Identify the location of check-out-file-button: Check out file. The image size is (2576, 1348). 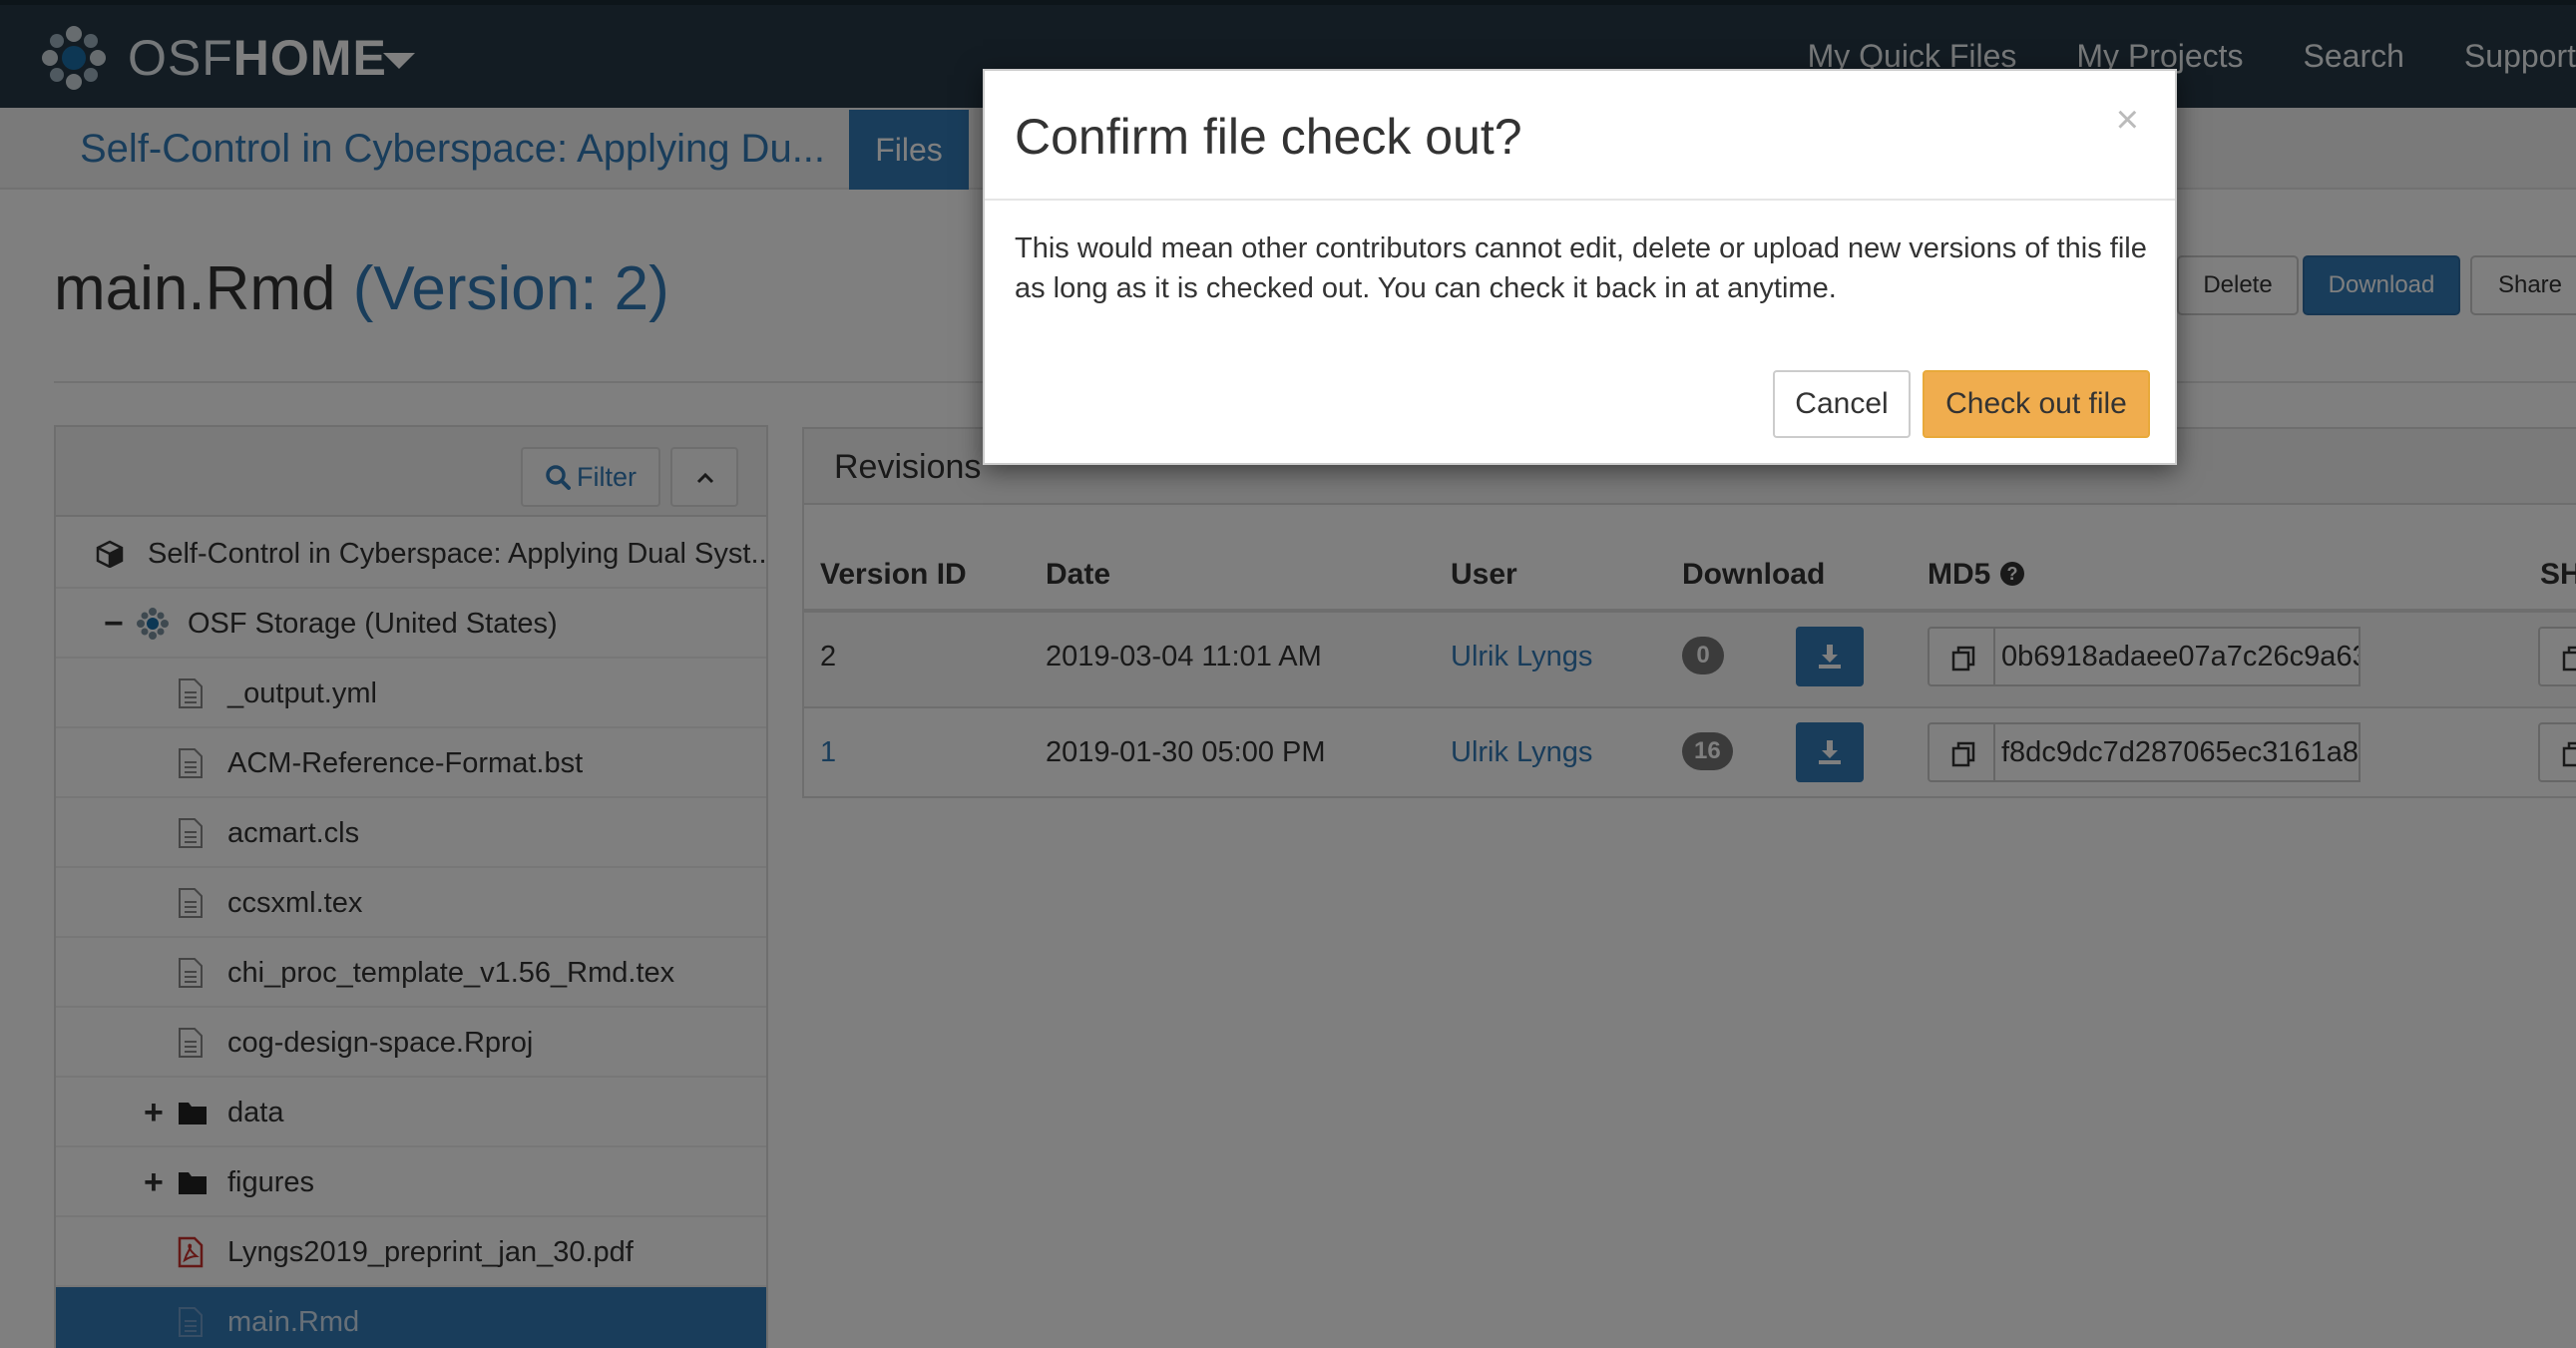
(2036, 404).